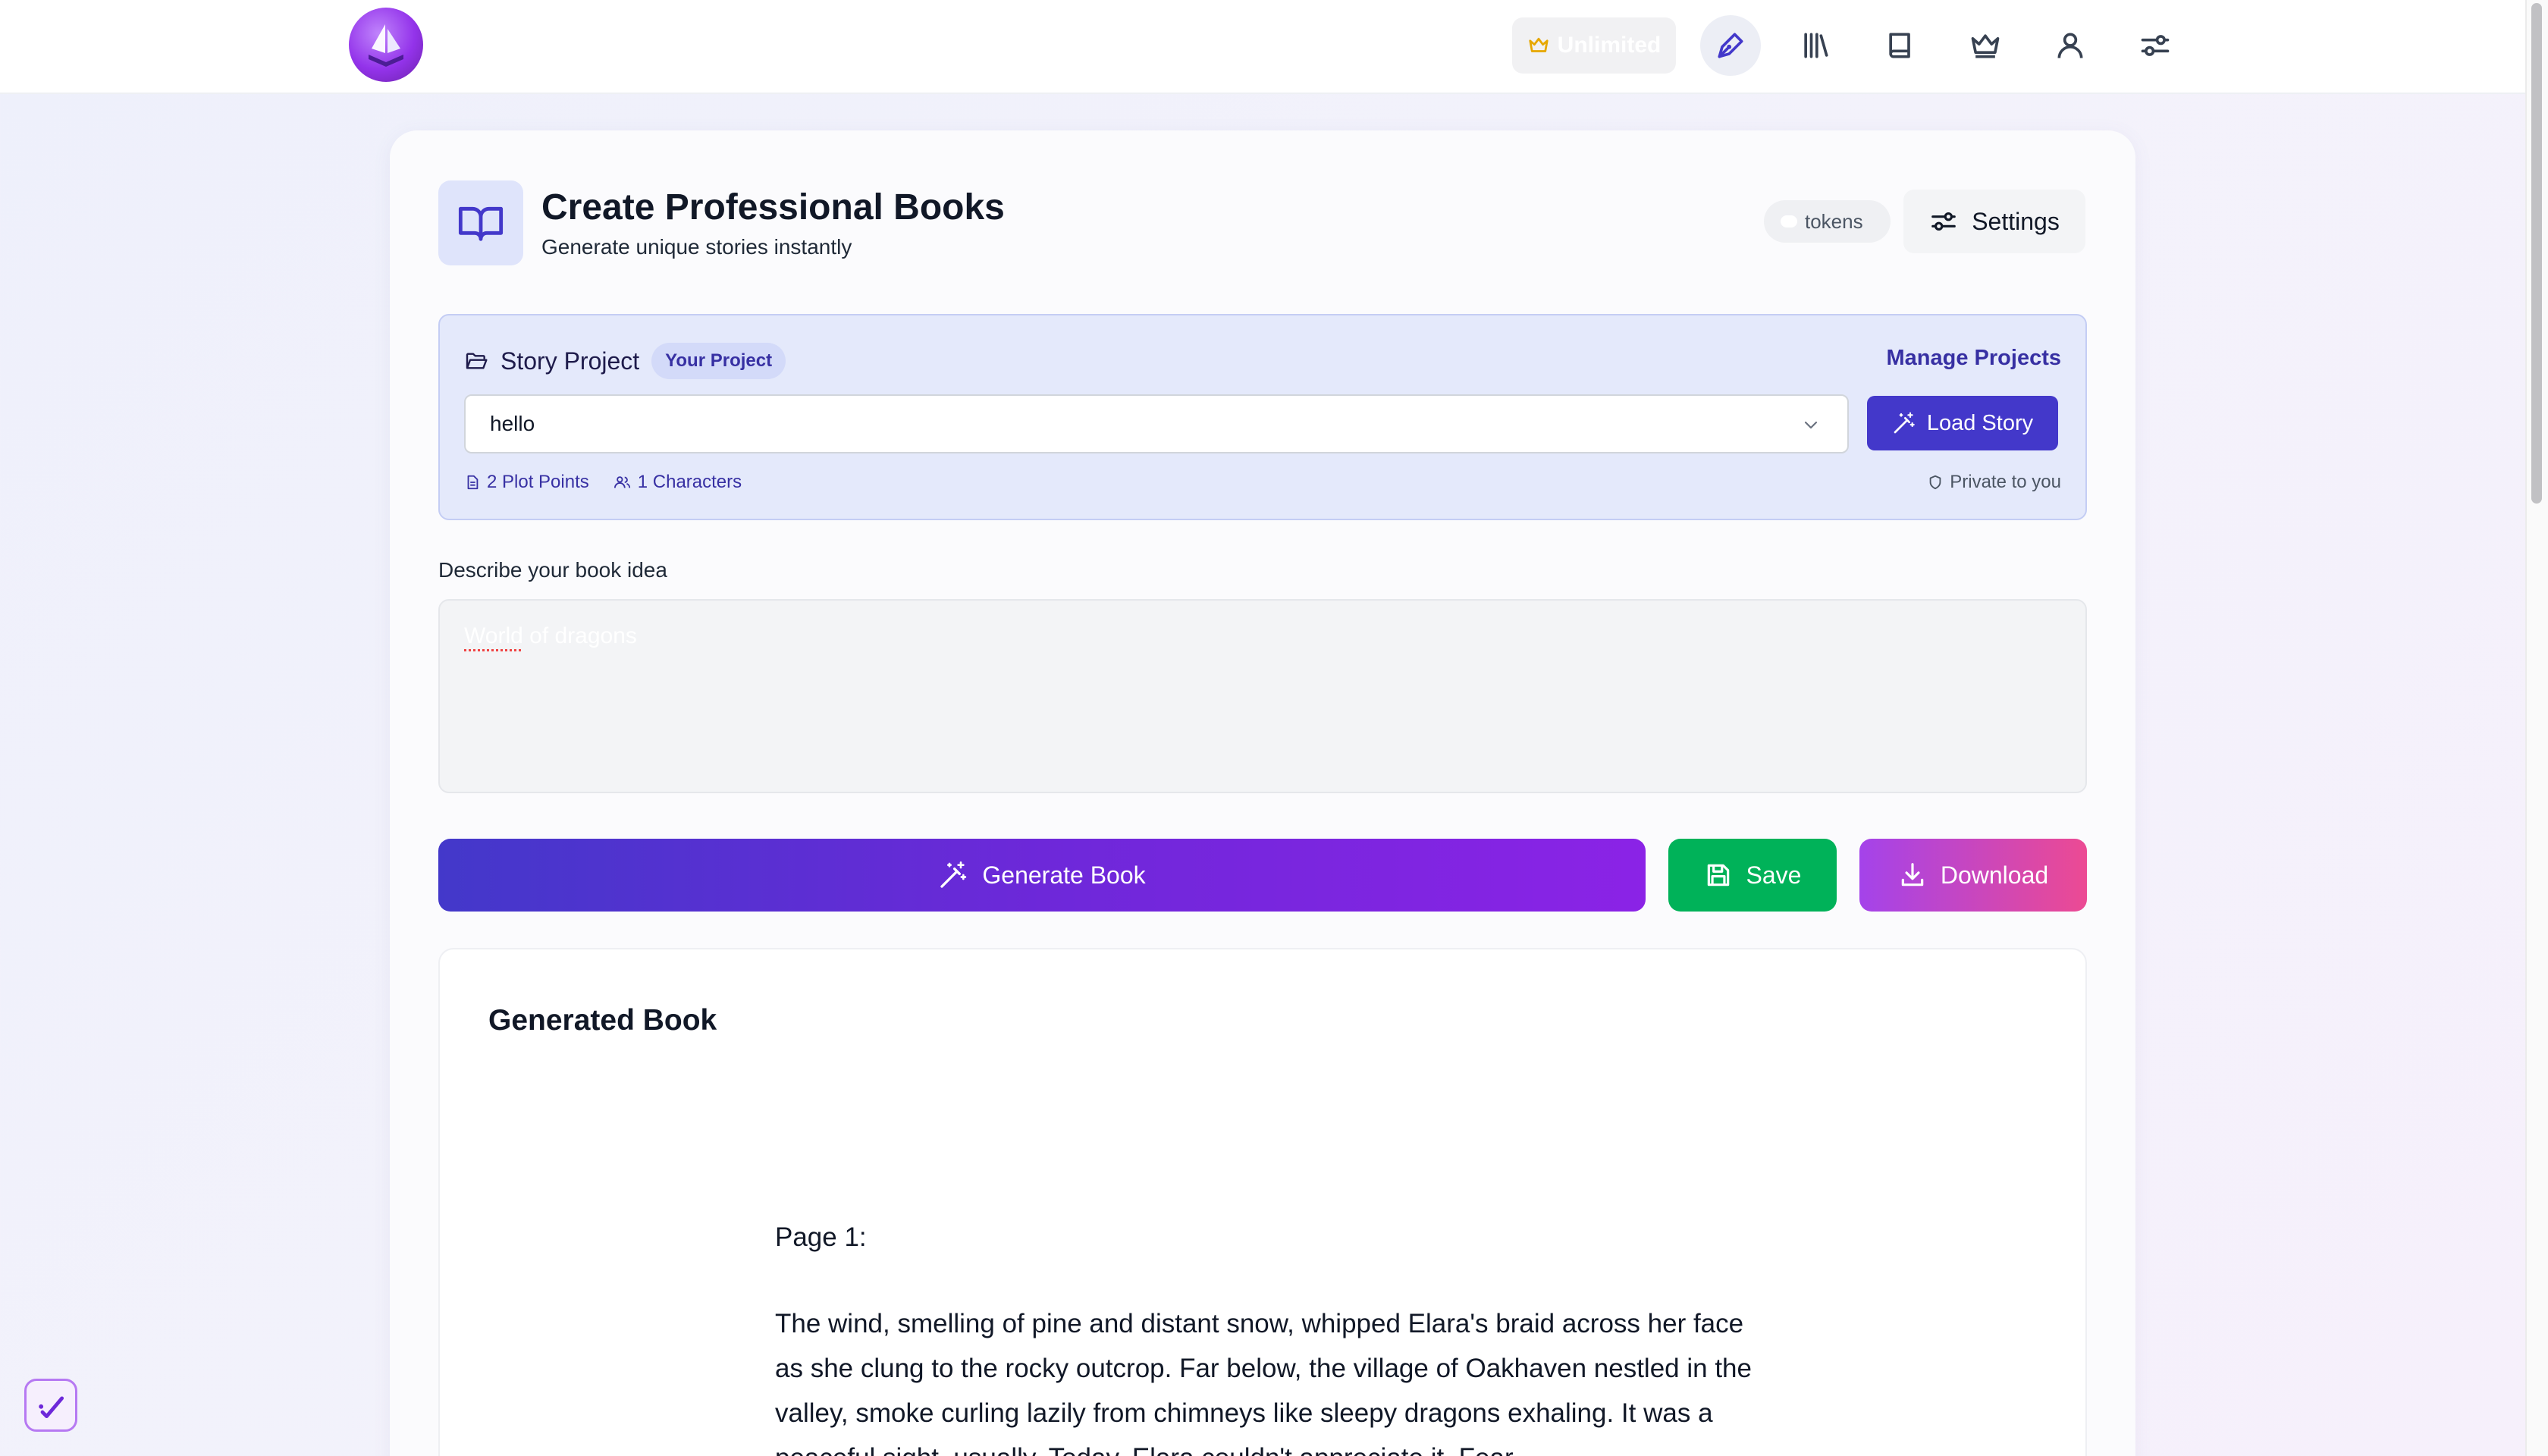 The height and width of the screenshot is (1456, 2548). I want to click on idea-text-word: World, so click(493, 635).